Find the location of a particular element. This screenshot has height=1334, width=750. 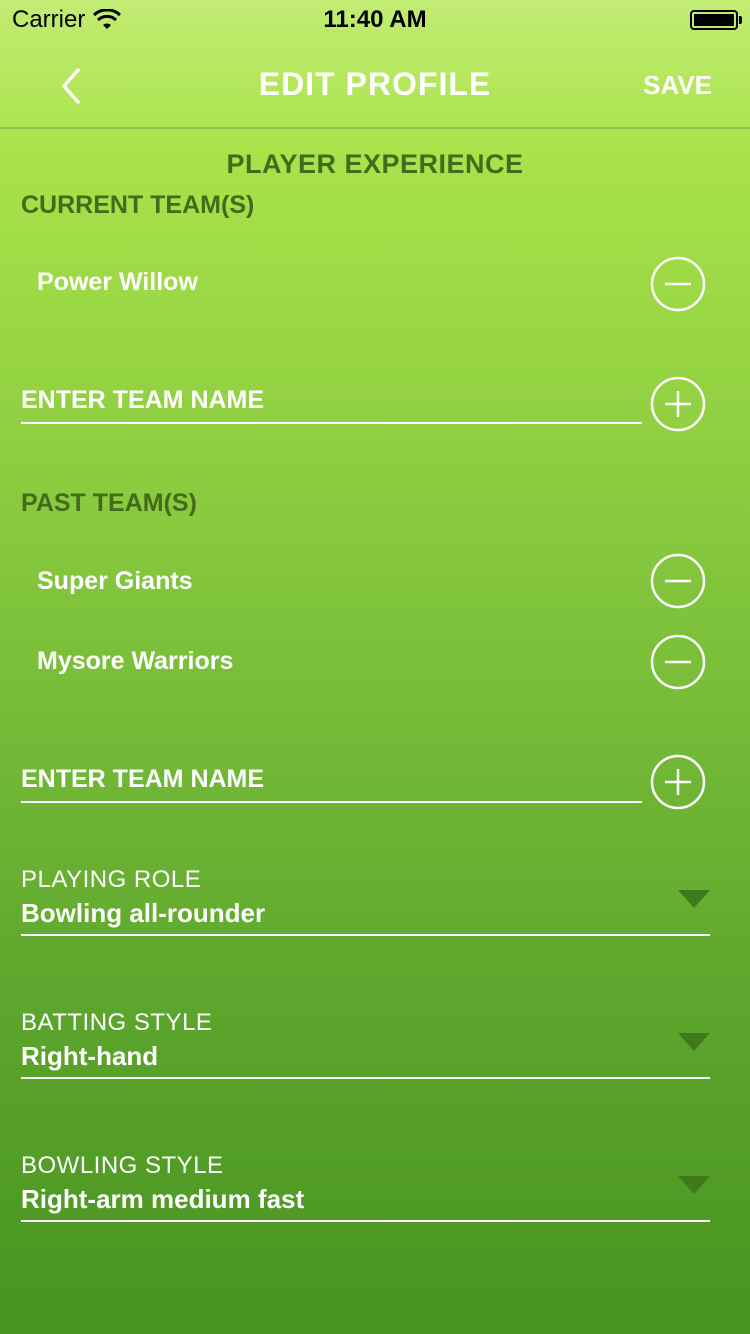

page-title: EDIT PROFILE is located at coordinates (375, 84).